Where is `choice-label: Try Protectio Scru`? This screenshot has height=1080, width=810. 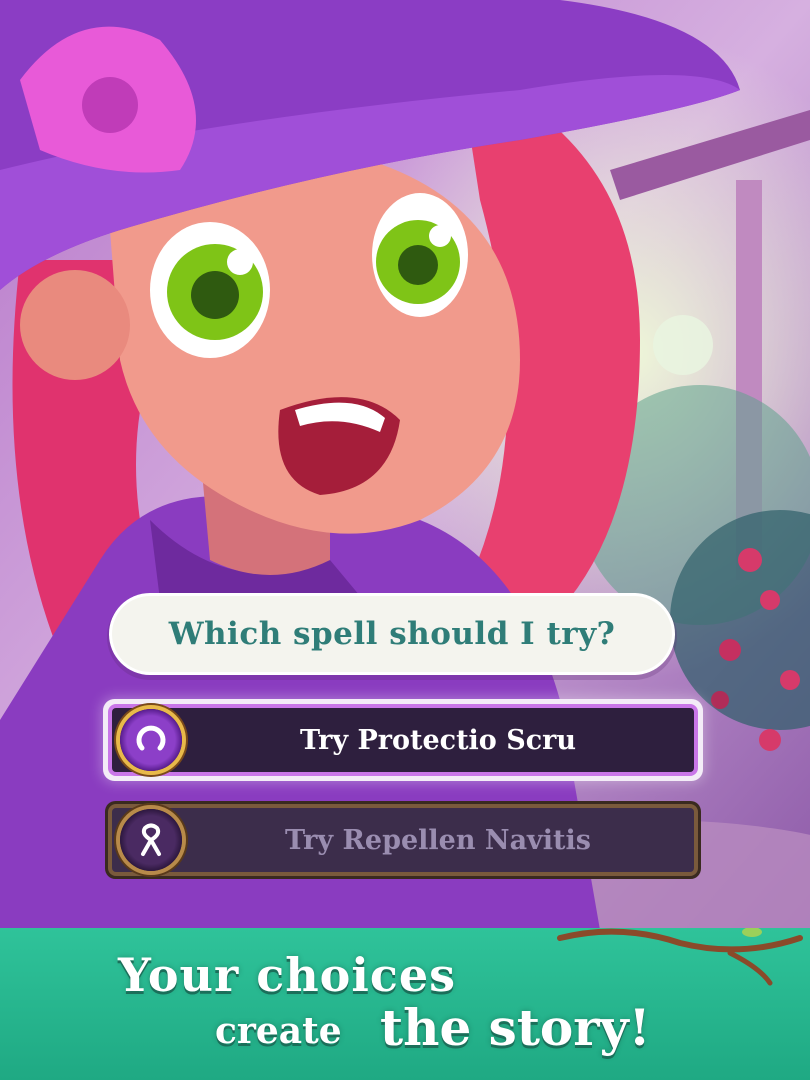
choice-label: Try Protectio Scru is located at coordinates (438, 740).